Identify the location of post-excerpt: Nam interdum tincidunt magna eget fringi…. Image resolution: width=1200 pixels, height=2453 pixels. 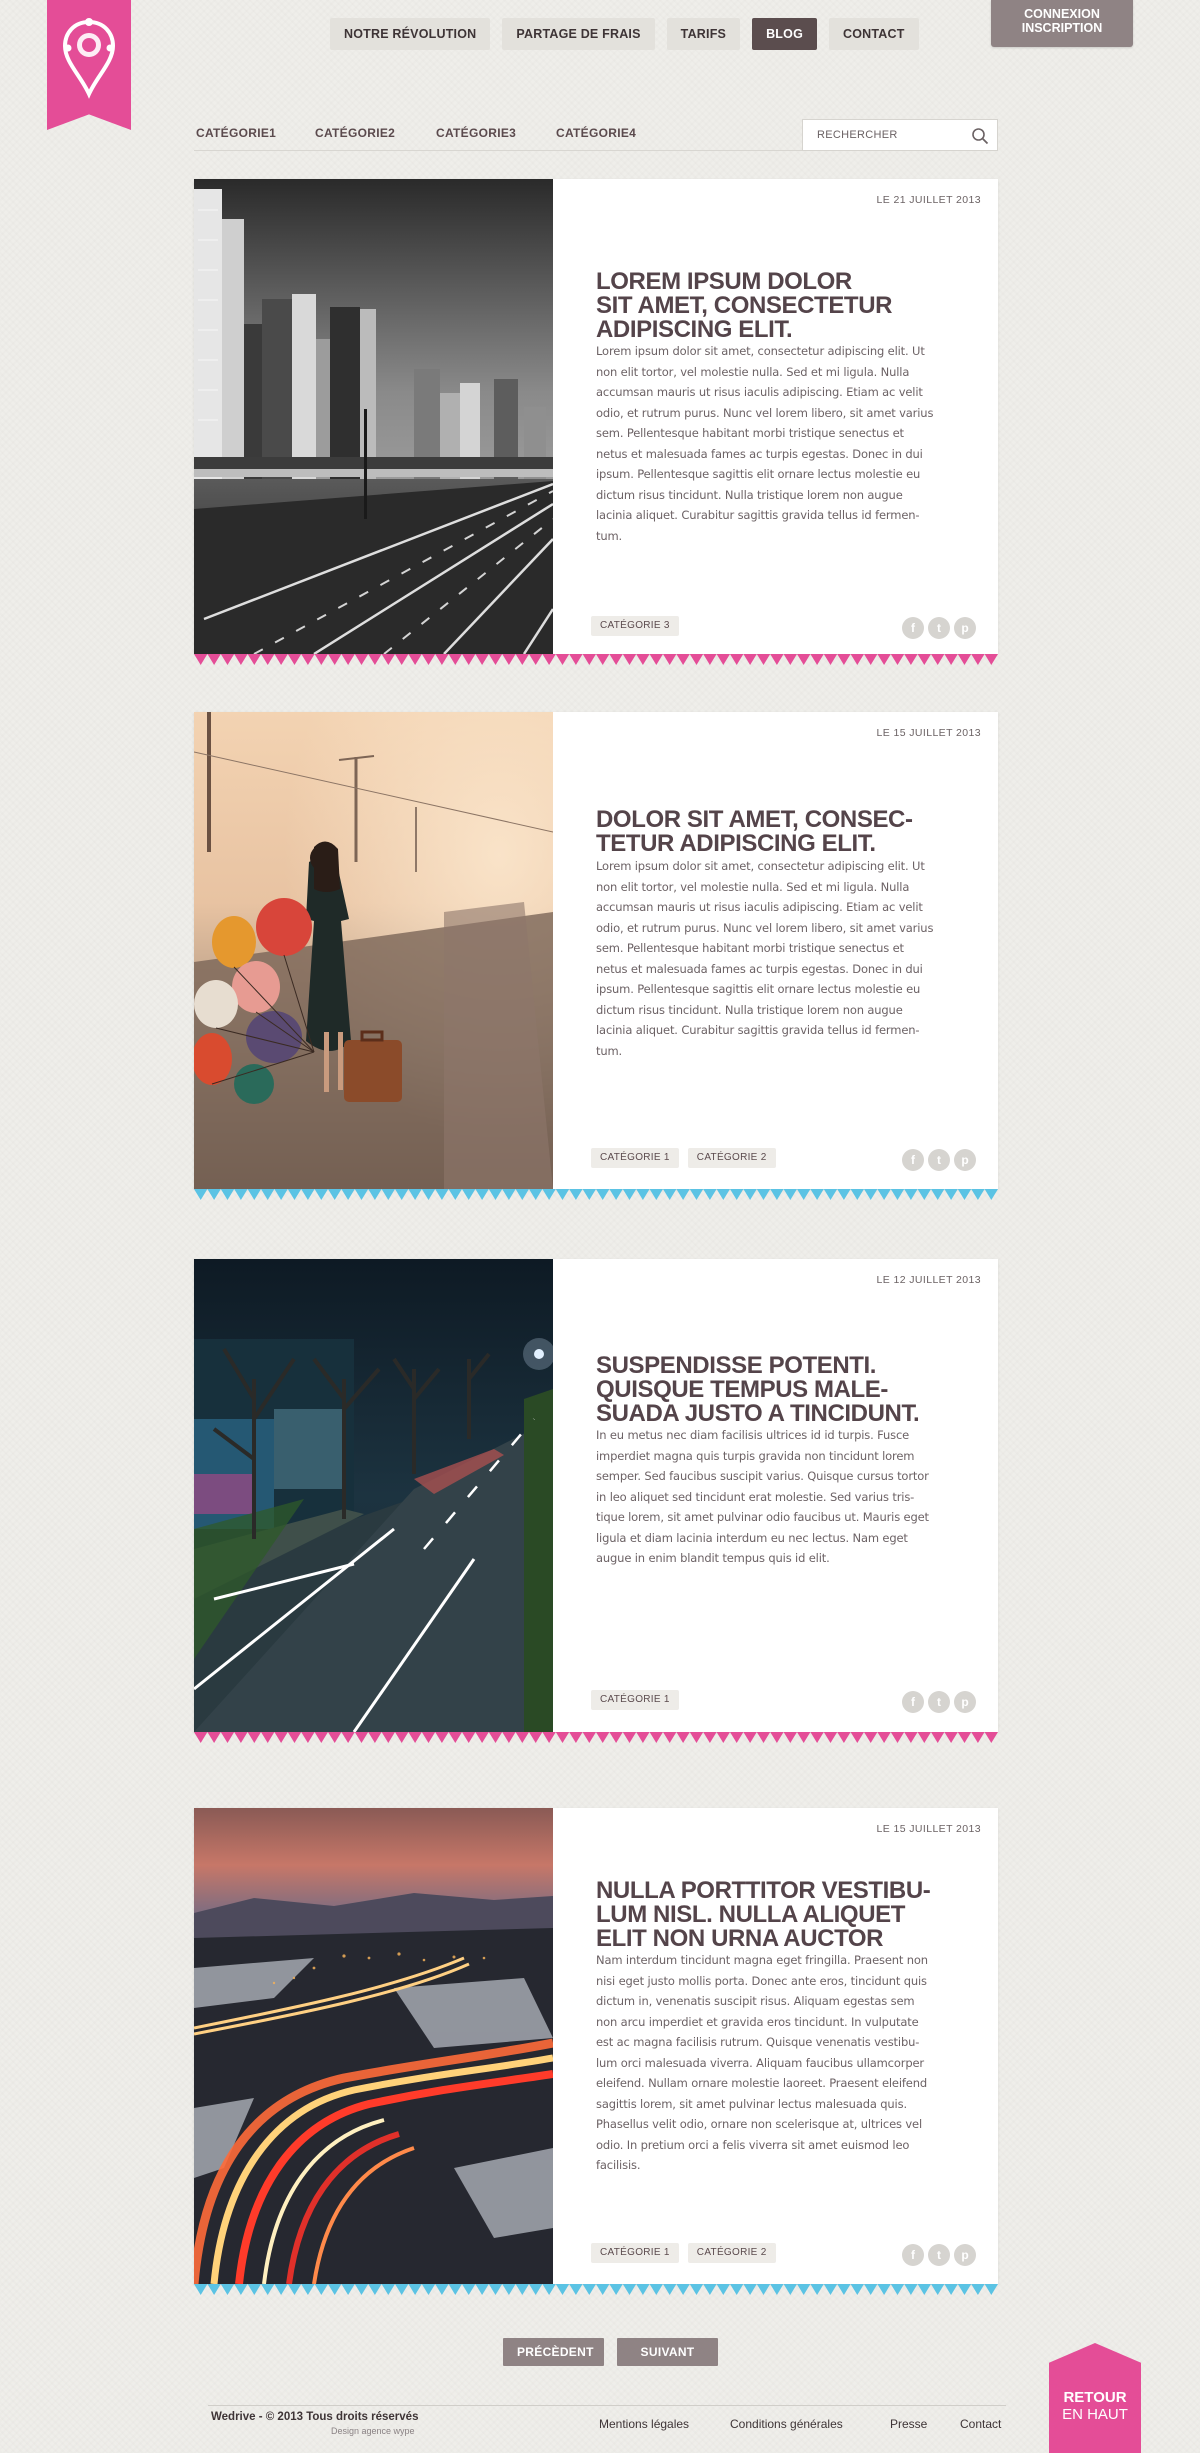
(762, 2062).